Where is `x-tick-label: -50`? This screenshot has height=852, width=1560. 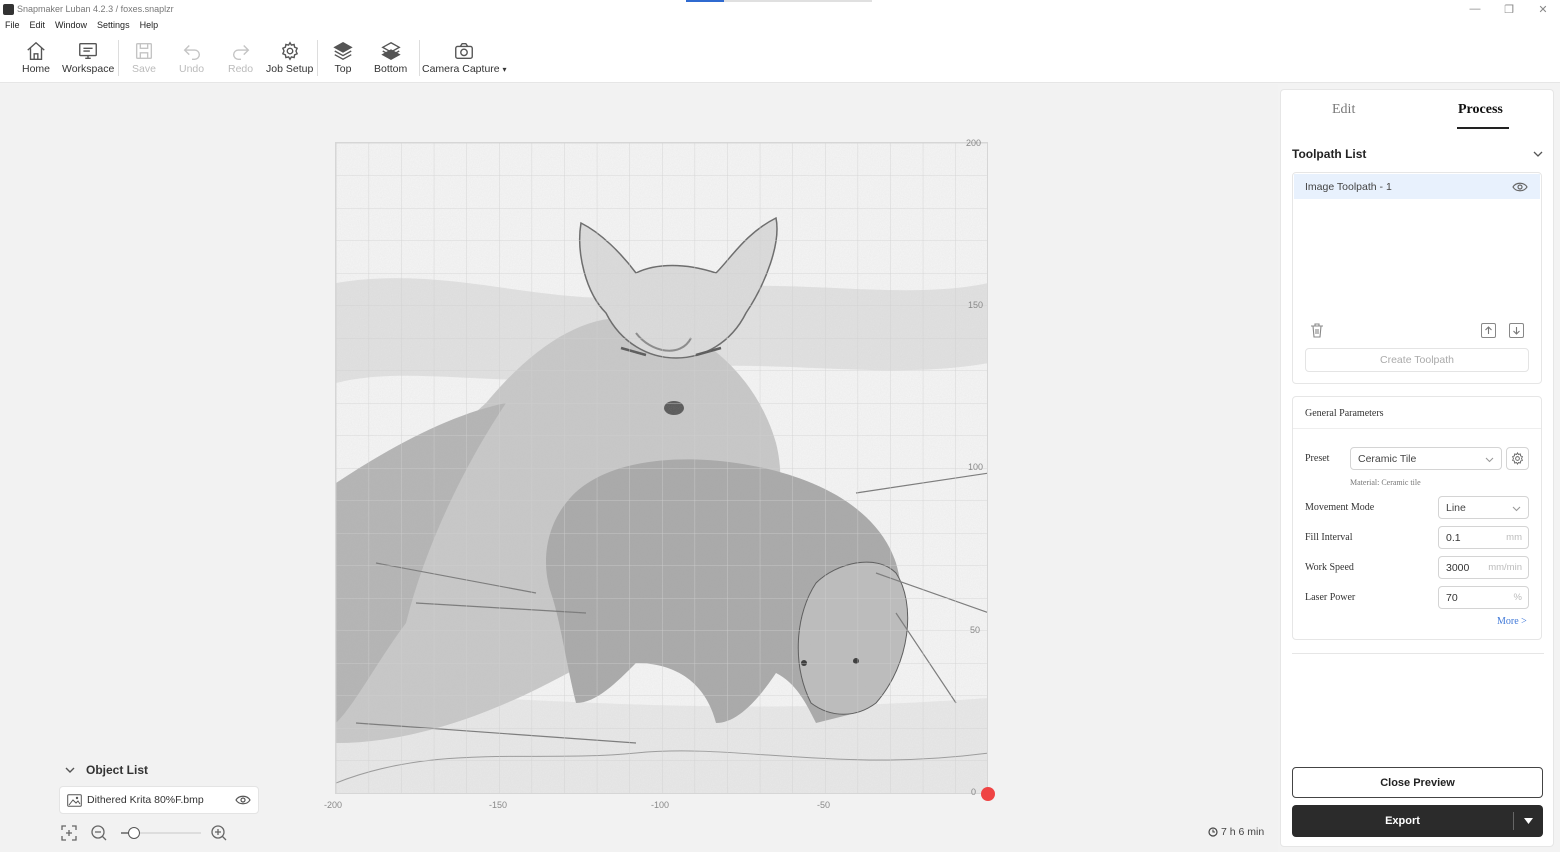
x-tick-label: -50 is located at coordinates (824, 805).